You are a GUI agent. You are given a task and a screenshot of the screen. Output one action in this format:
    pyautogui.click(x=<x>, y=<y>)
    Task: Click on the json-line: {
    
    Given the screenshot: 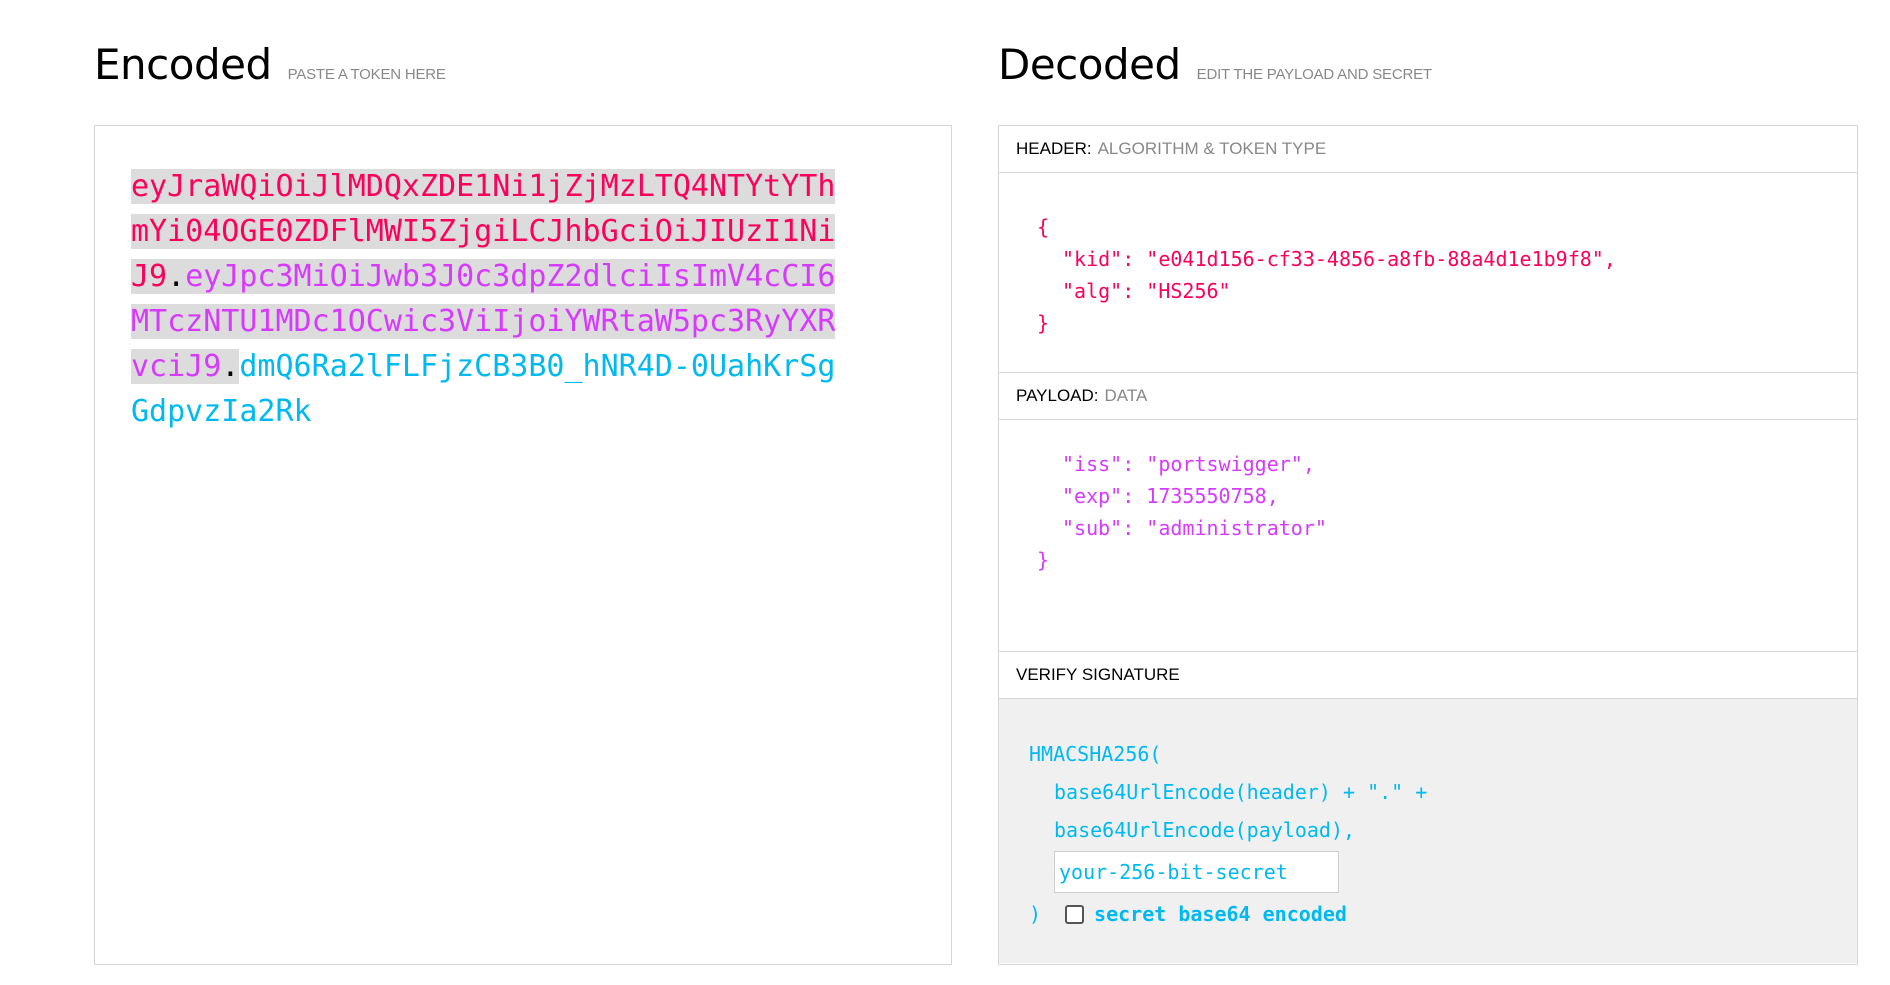 What is the action you would take?
    pyautogui.click(x=1043, y=227)
    